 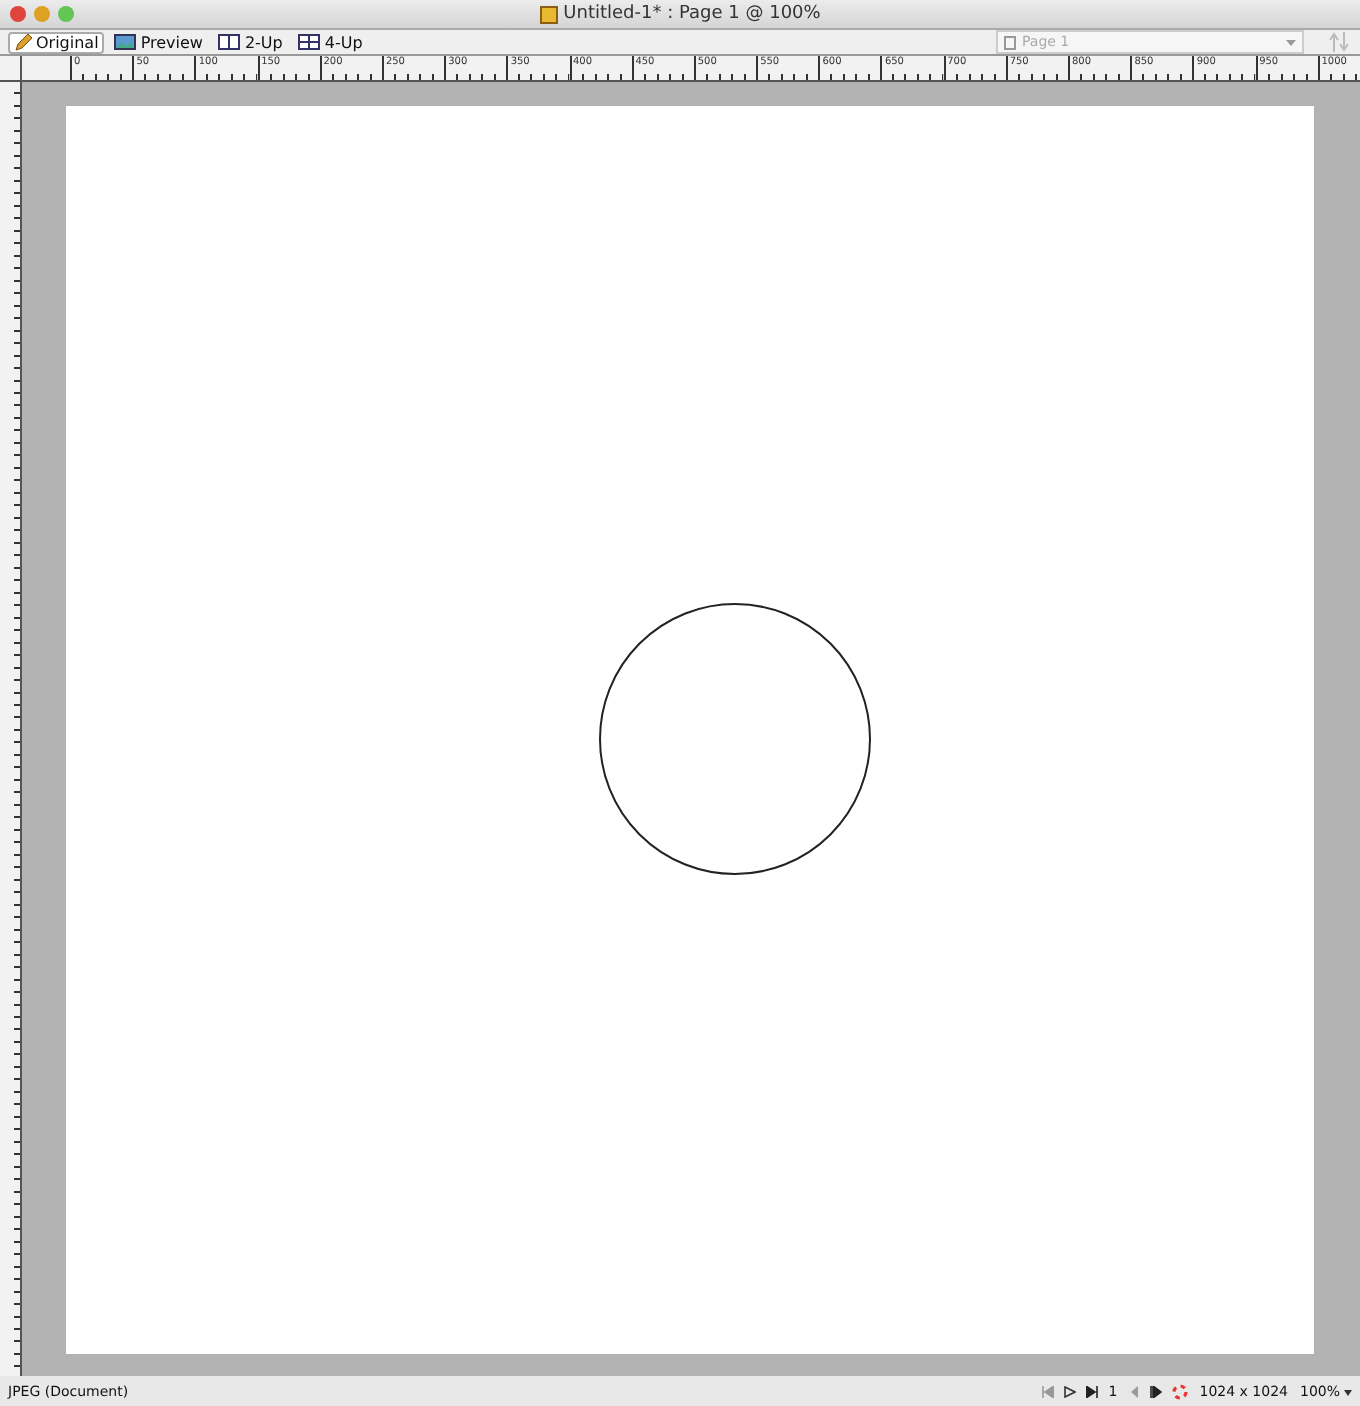 I want to click on first-frame-icon, so click(x=1048, y=1392).